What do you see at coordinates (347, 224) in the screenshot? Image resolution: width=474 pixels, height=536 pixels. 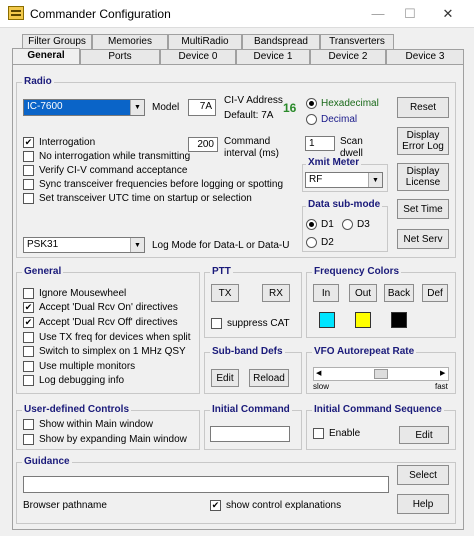 I see `d3-radio` at bounding box center [347, 224].